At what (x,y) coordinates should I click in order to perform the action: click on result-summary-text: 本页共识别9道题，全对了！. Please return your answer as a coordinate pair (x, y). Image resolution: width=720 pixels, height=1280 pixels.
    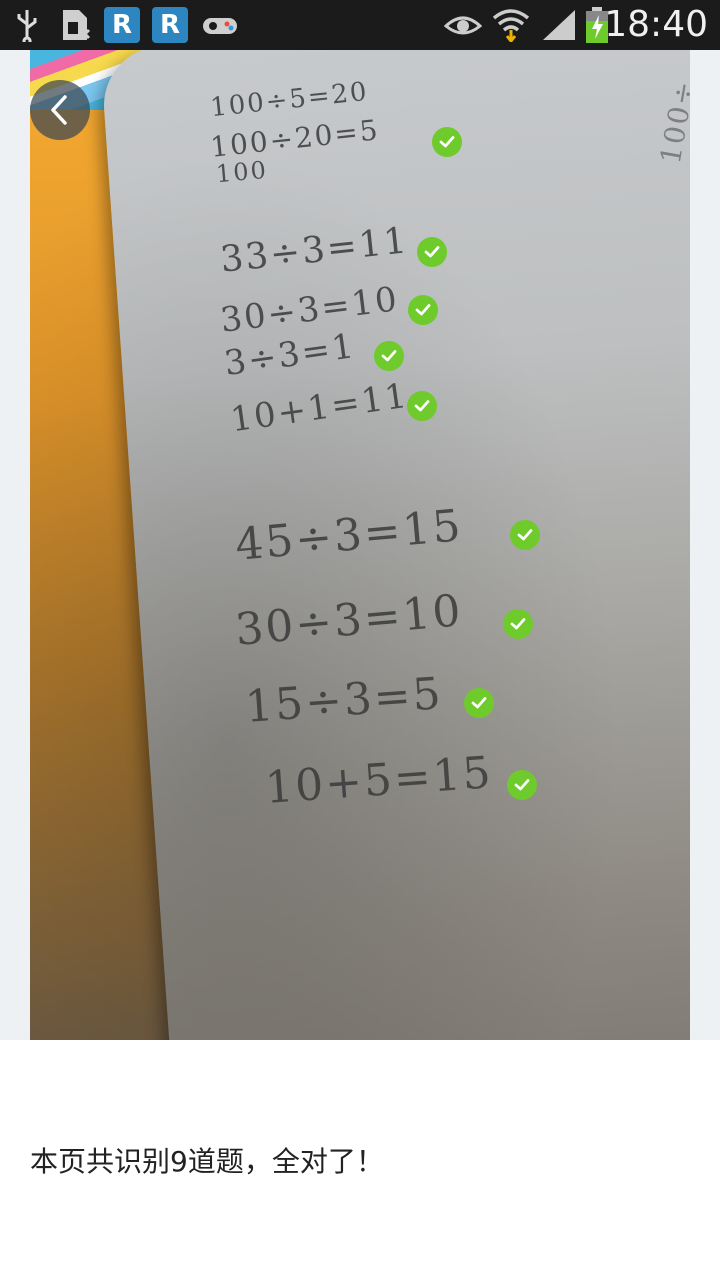
    Looking at the image, I should click on (207, 1161).